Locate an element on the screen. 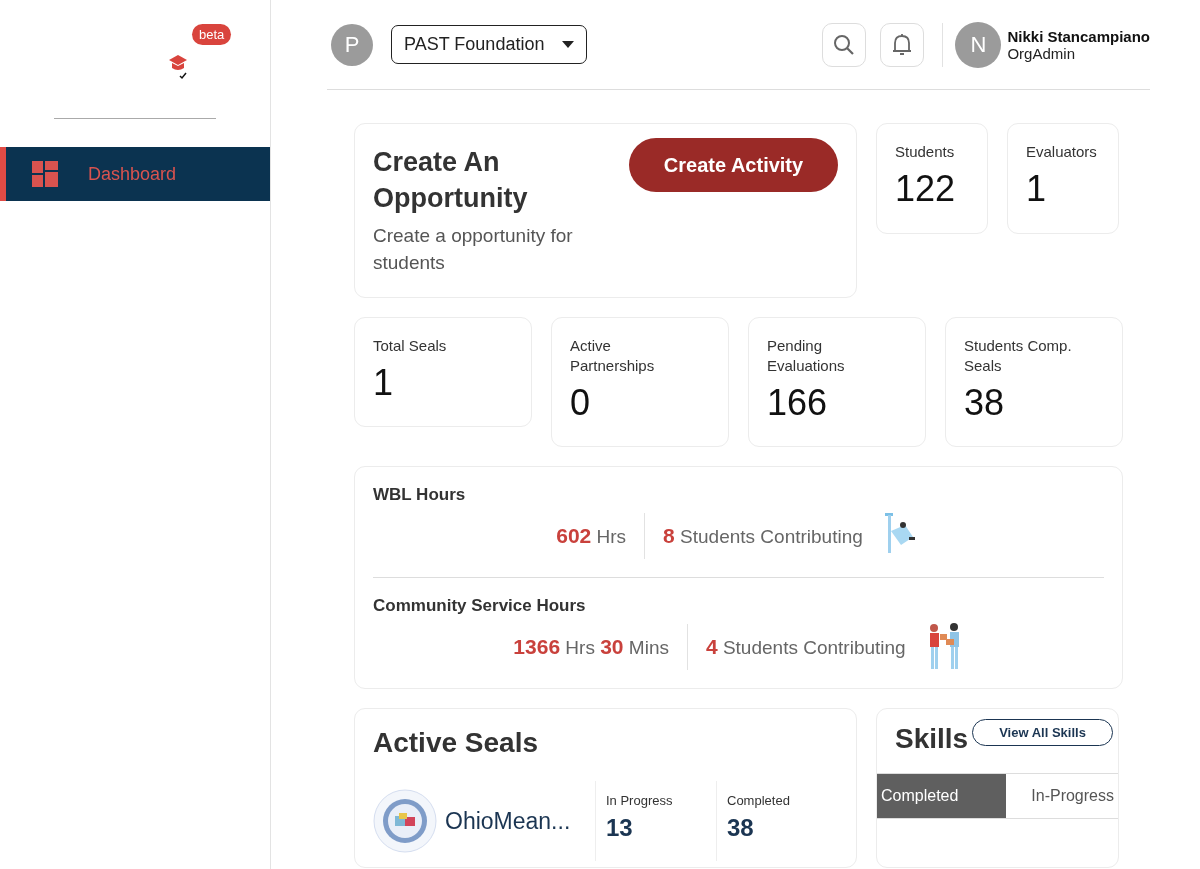 The height and width of the screenshot is (869, 1200). section-title: WBL Hours is located at coordinates (420, 495).